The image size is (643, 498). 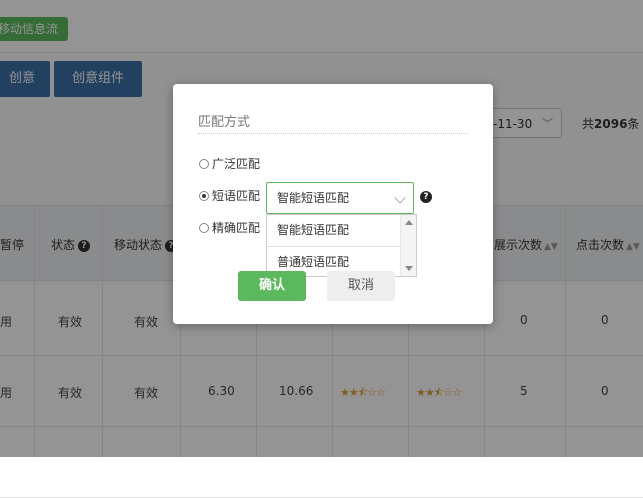 I want to click on title-divider, so click(x=333, y=133).